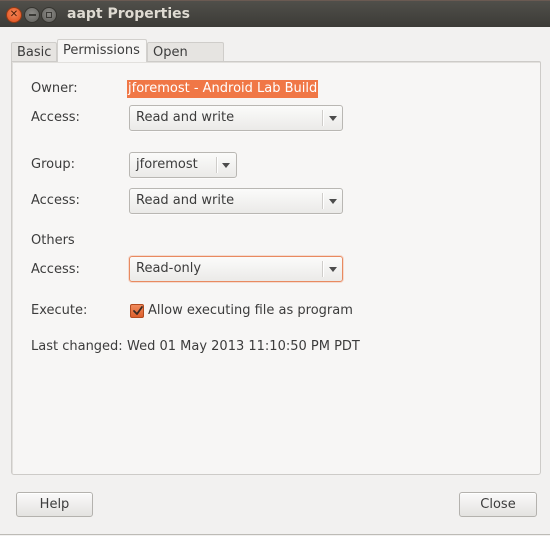 The height and width of the screenshot is (536, 550). I want to click on group-dropdown: jforemost, so click(183, 165).